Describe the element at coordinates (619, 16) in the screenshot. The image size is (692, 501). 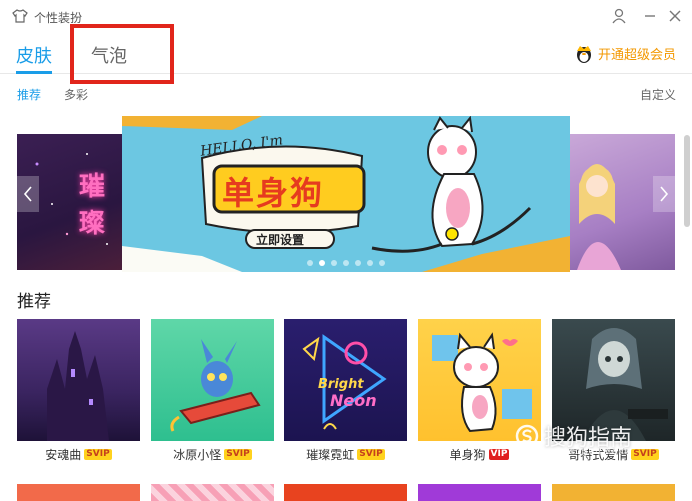
I see `user-icon` at that location.